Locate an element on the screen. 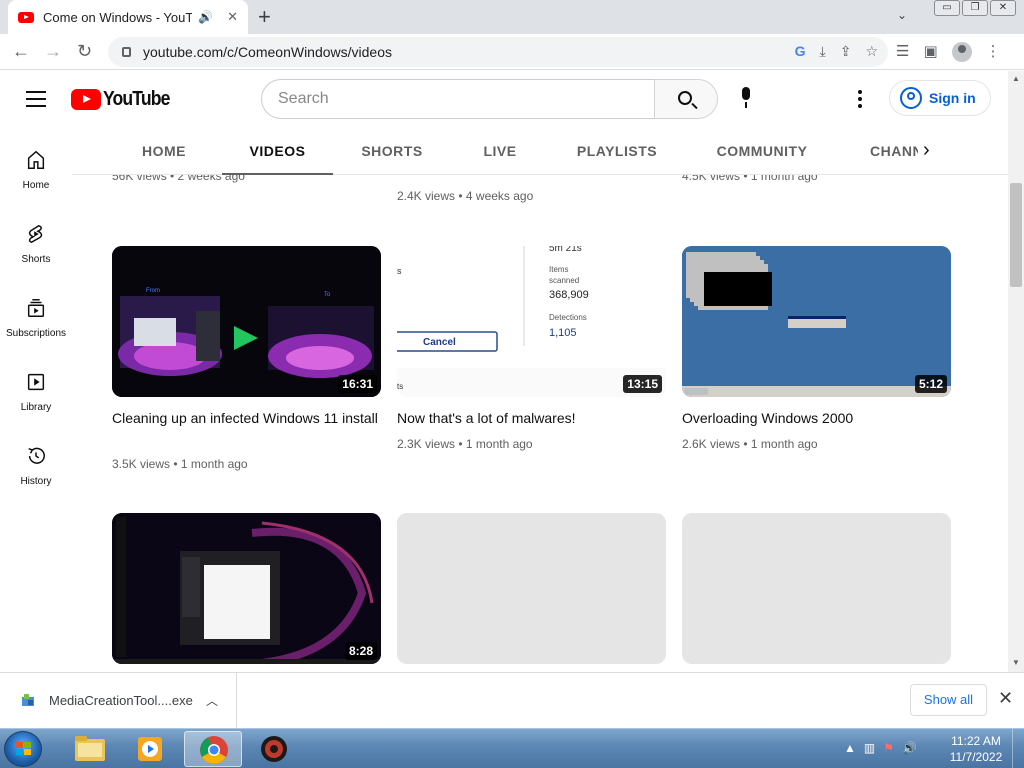 The height and width of the screenshot is (768, 1024). video-thumbnail: 5:12 is located at coordinates (816, 321).